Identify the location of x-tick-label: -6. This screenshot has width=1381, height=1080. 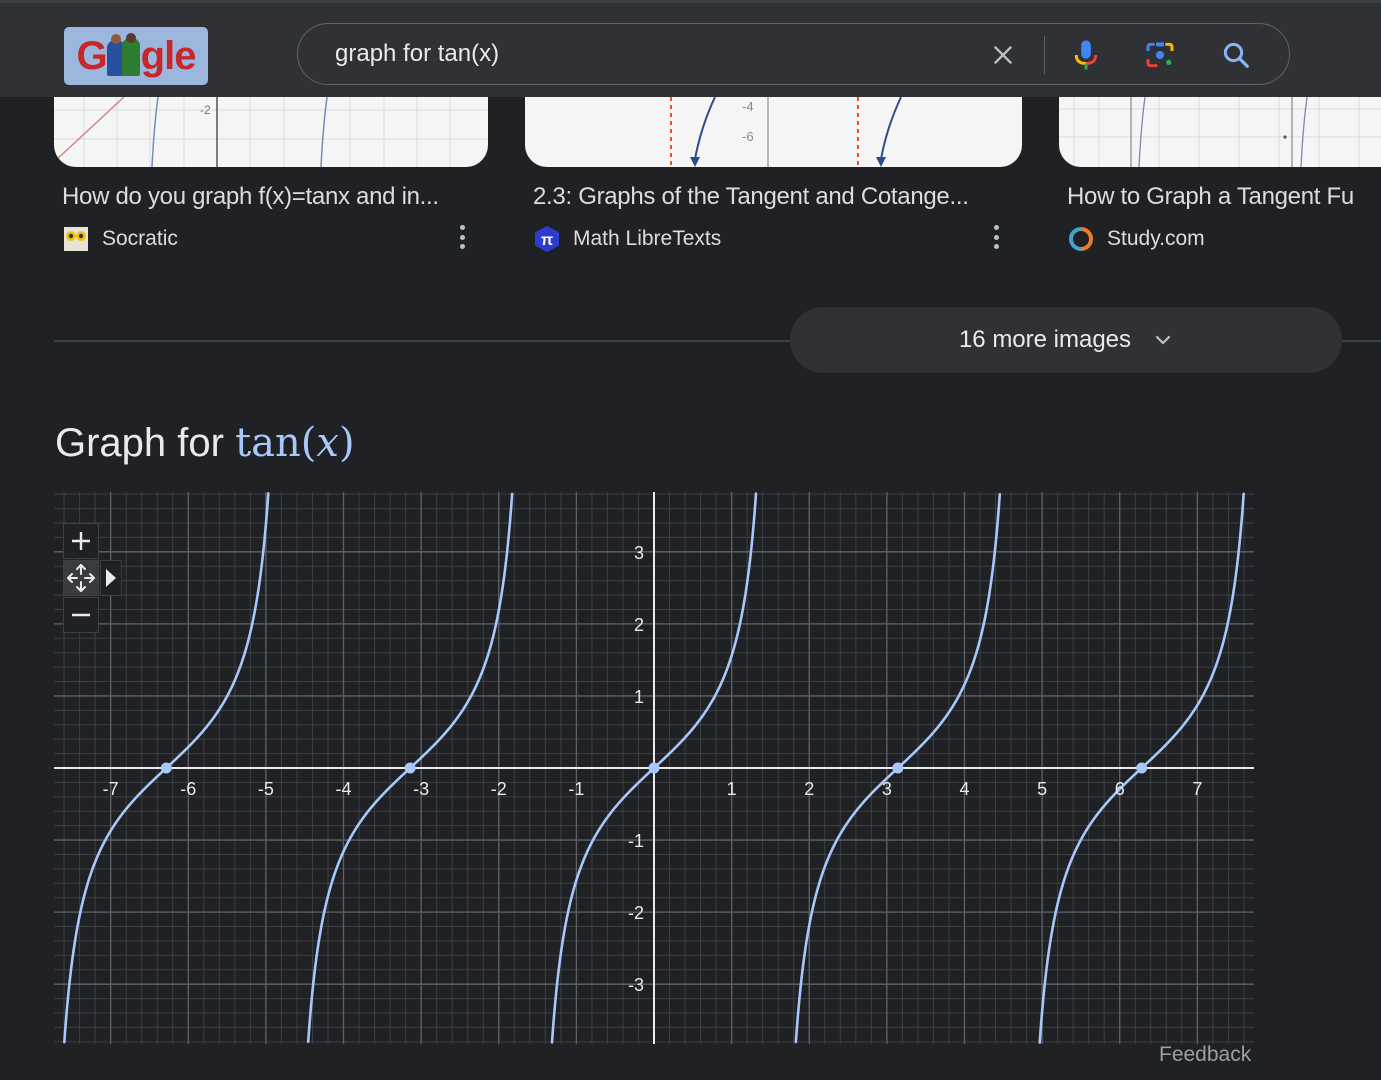
(188, 789).